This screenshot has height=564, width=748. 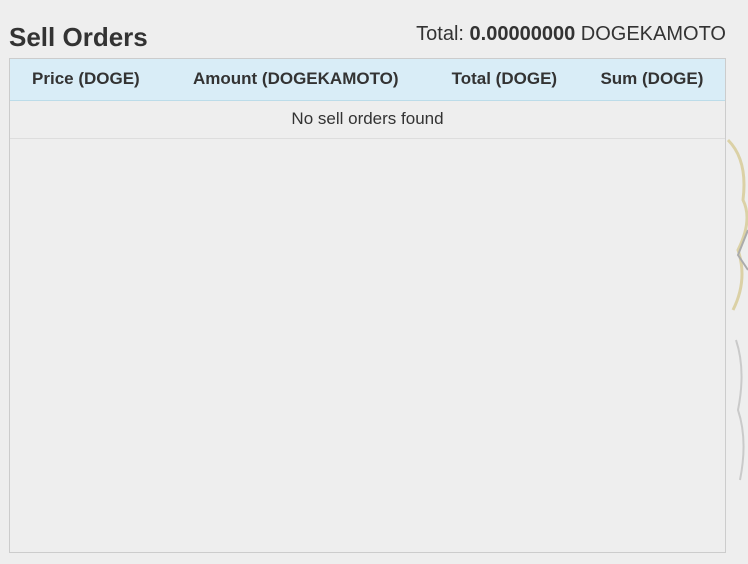 I want to click on total-unit: DOGEKAMOTO, so click(x=653, y=34).